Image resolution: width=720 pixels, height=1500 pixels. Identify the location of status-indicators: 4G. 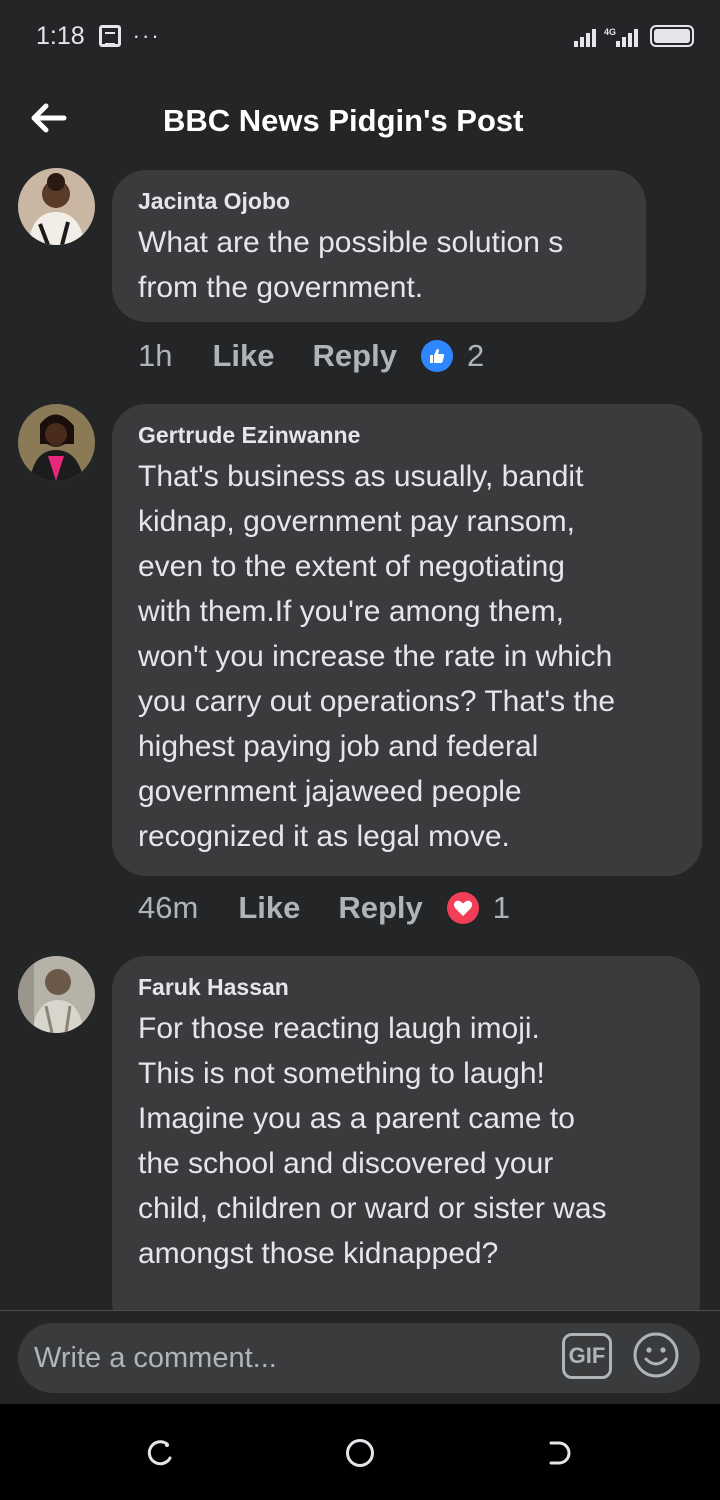
(633, 36).